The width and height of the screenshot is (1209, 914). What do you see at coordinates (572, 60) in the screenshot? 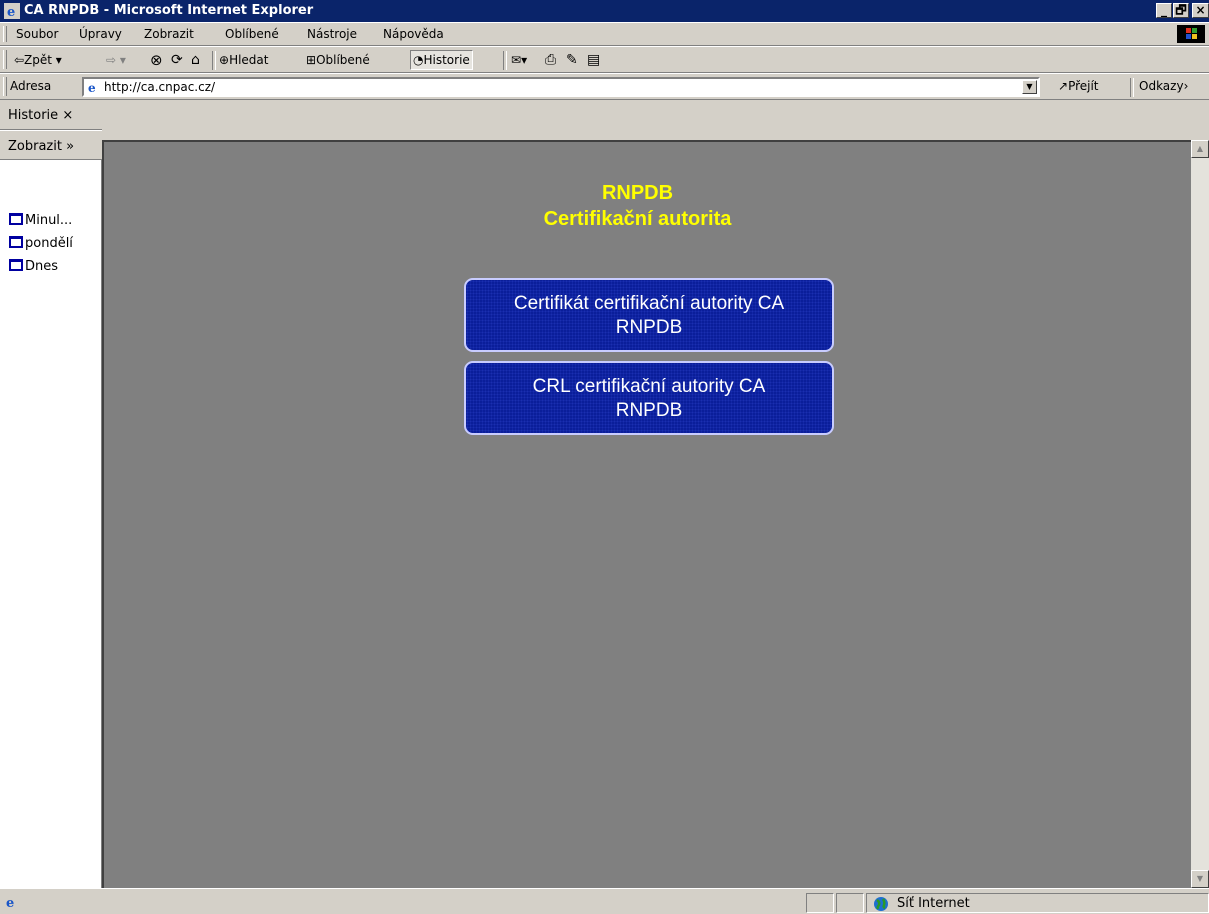
I see `edit-icon: ✎` at bounding box center [572, 60].